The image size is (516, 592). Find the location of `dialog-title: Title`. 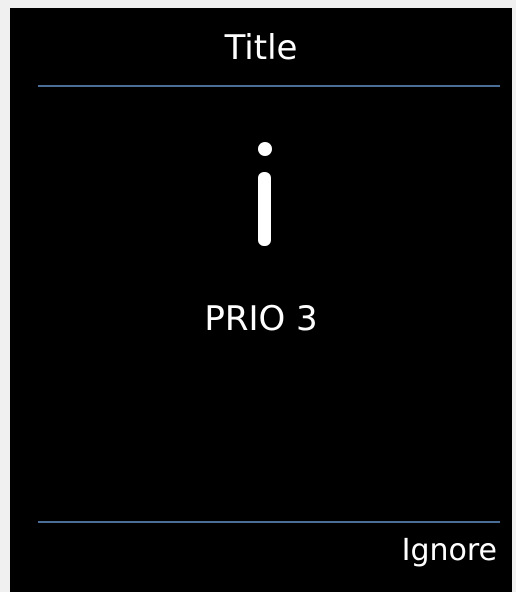

dialog-title: Title is located at coordinates (261, 48).